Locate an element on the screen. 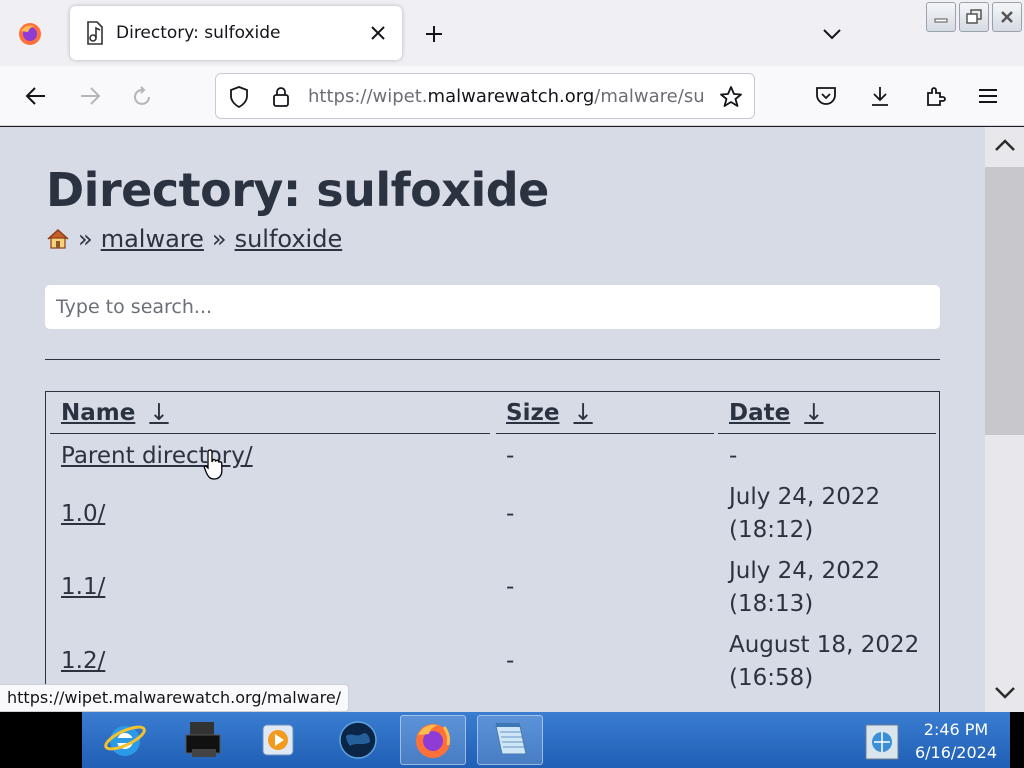 This screenshot has height=768, width=1024. row-time: (18:12) is located at coordinates (771, 530).